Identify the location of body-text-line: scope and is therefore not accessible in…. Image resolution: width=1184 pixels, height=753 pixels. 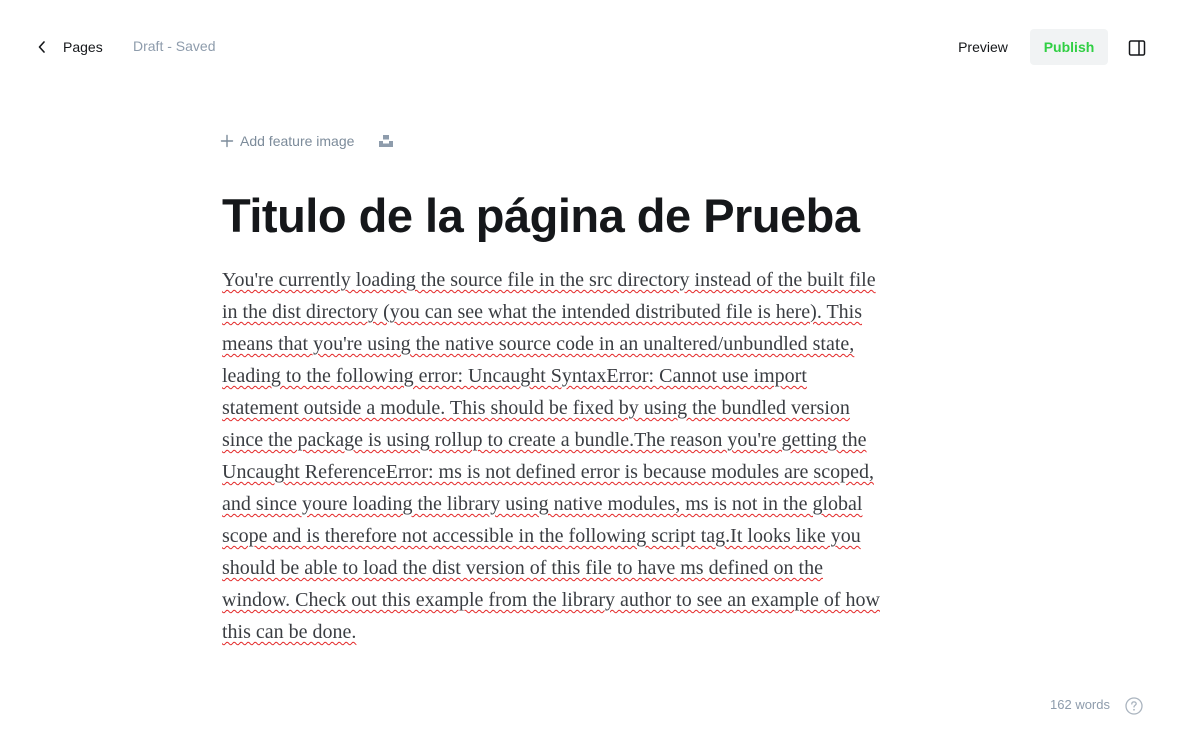
(541, 536).